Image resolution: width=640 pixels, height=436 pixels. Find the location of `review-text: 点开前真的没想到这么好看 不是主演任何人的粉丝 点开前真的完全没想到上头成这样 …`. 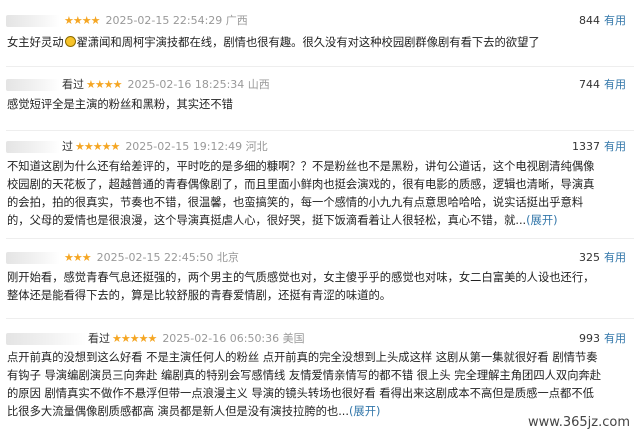

review-text: 点开前真的没想到这么好看 不是主演任何人的粉丝 点开前真的完全没想到上头成这样 … is located at coordinates (304, 384).